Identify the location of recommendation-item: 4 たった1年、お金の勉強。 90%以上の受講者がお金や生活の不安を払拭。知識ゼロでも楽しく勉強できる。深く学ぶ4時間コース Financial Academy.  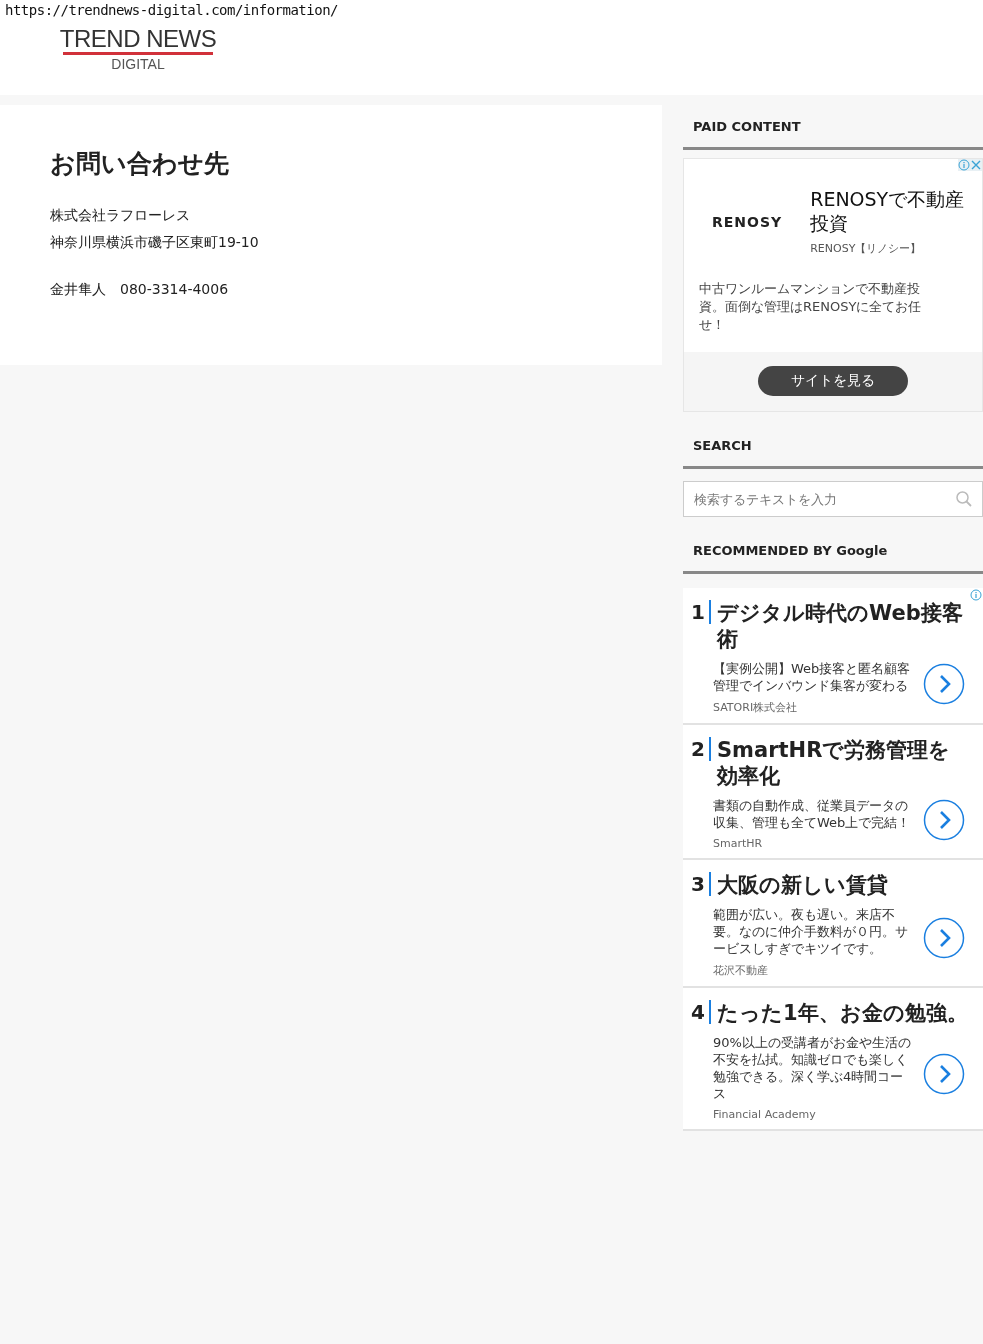
(833, 1059).